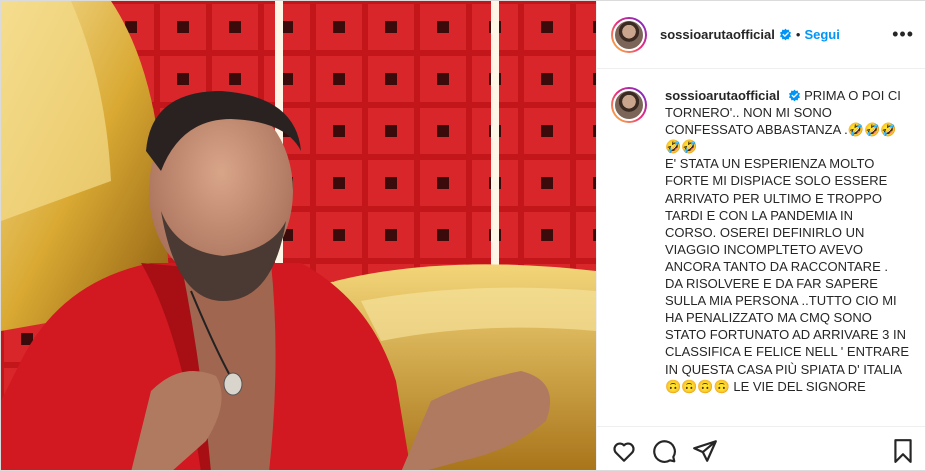  What do you see at coordinates (681, 147) in the screenshot?
I see `caption-line: 🤣🤣` at bounding box center [681, 147].